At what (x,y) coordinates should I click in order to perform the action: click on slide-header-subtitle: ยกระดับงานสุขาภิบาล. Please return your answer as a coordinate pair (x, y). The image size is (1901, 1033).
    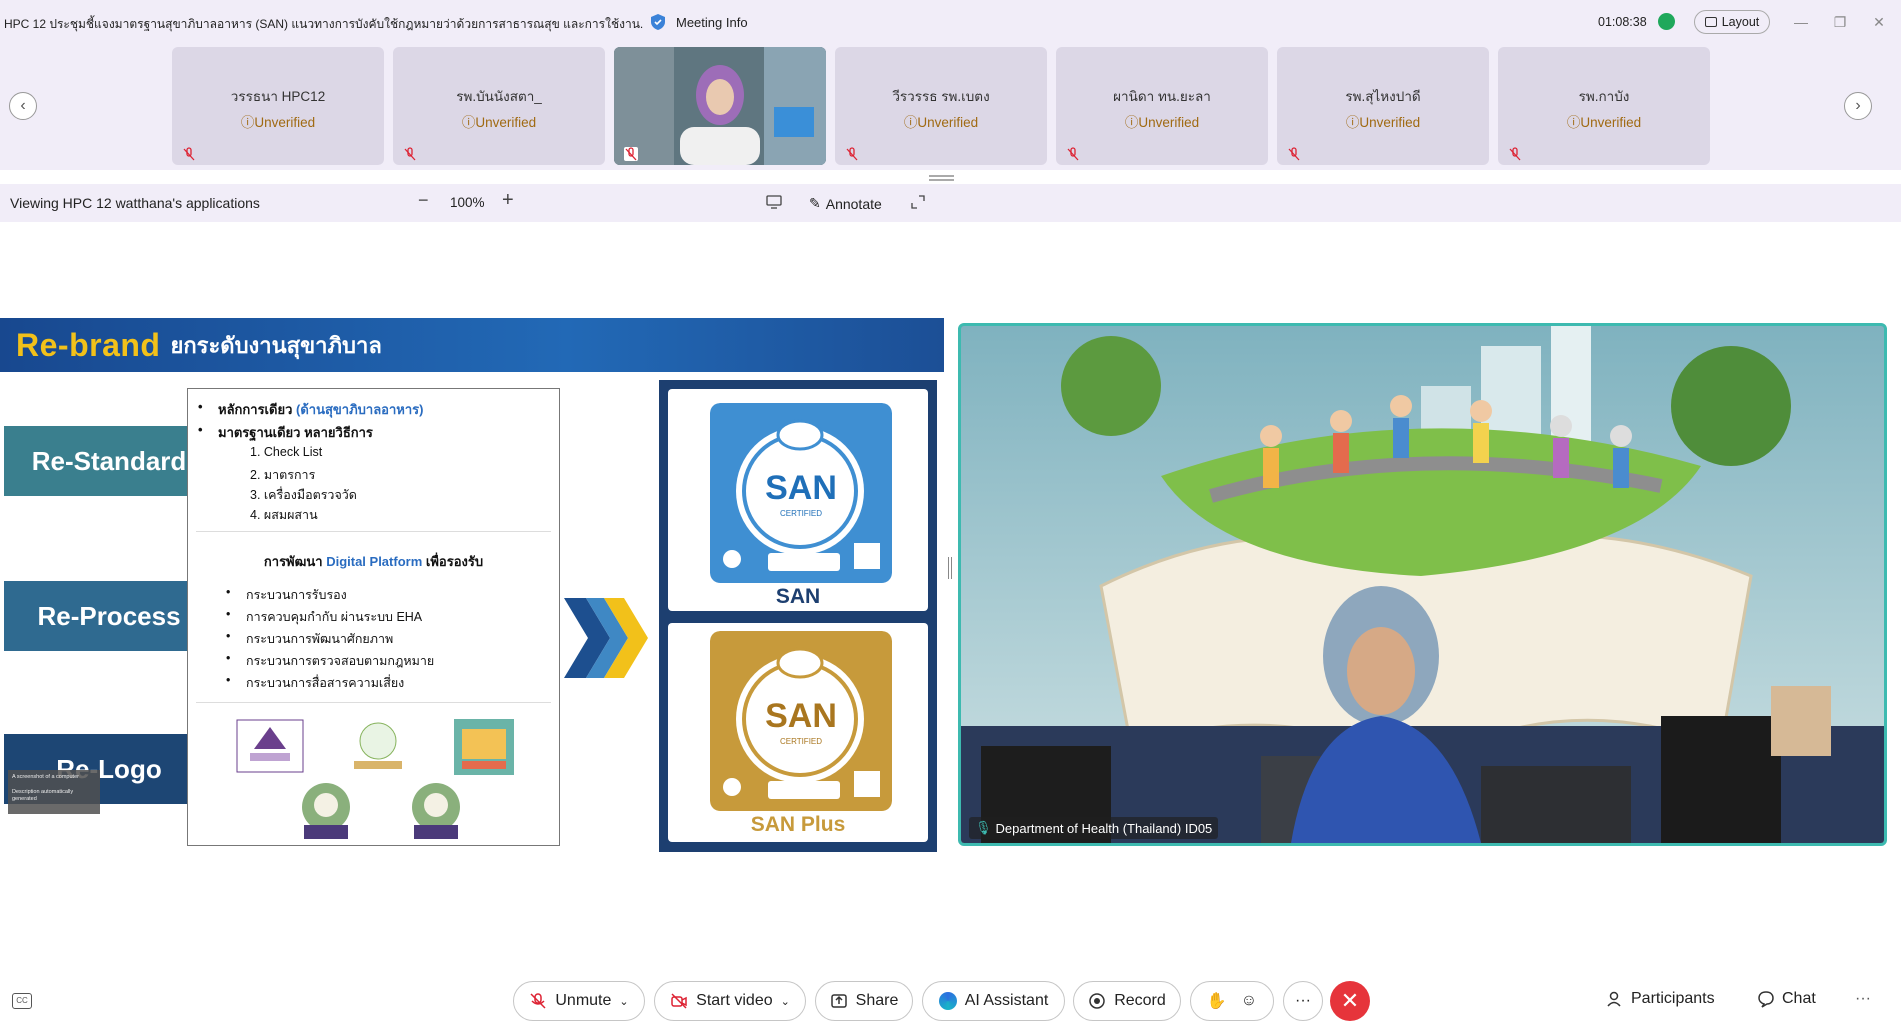
    Looking at the image, I should click on (276, 345).